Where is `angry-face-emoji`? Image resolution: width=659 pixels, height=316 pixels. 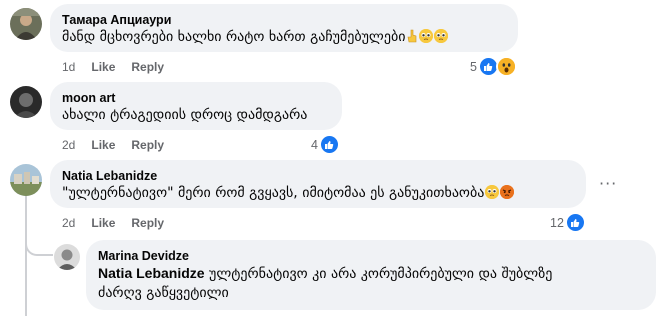
angry-face-emoji is located at coordinates (507, 192).